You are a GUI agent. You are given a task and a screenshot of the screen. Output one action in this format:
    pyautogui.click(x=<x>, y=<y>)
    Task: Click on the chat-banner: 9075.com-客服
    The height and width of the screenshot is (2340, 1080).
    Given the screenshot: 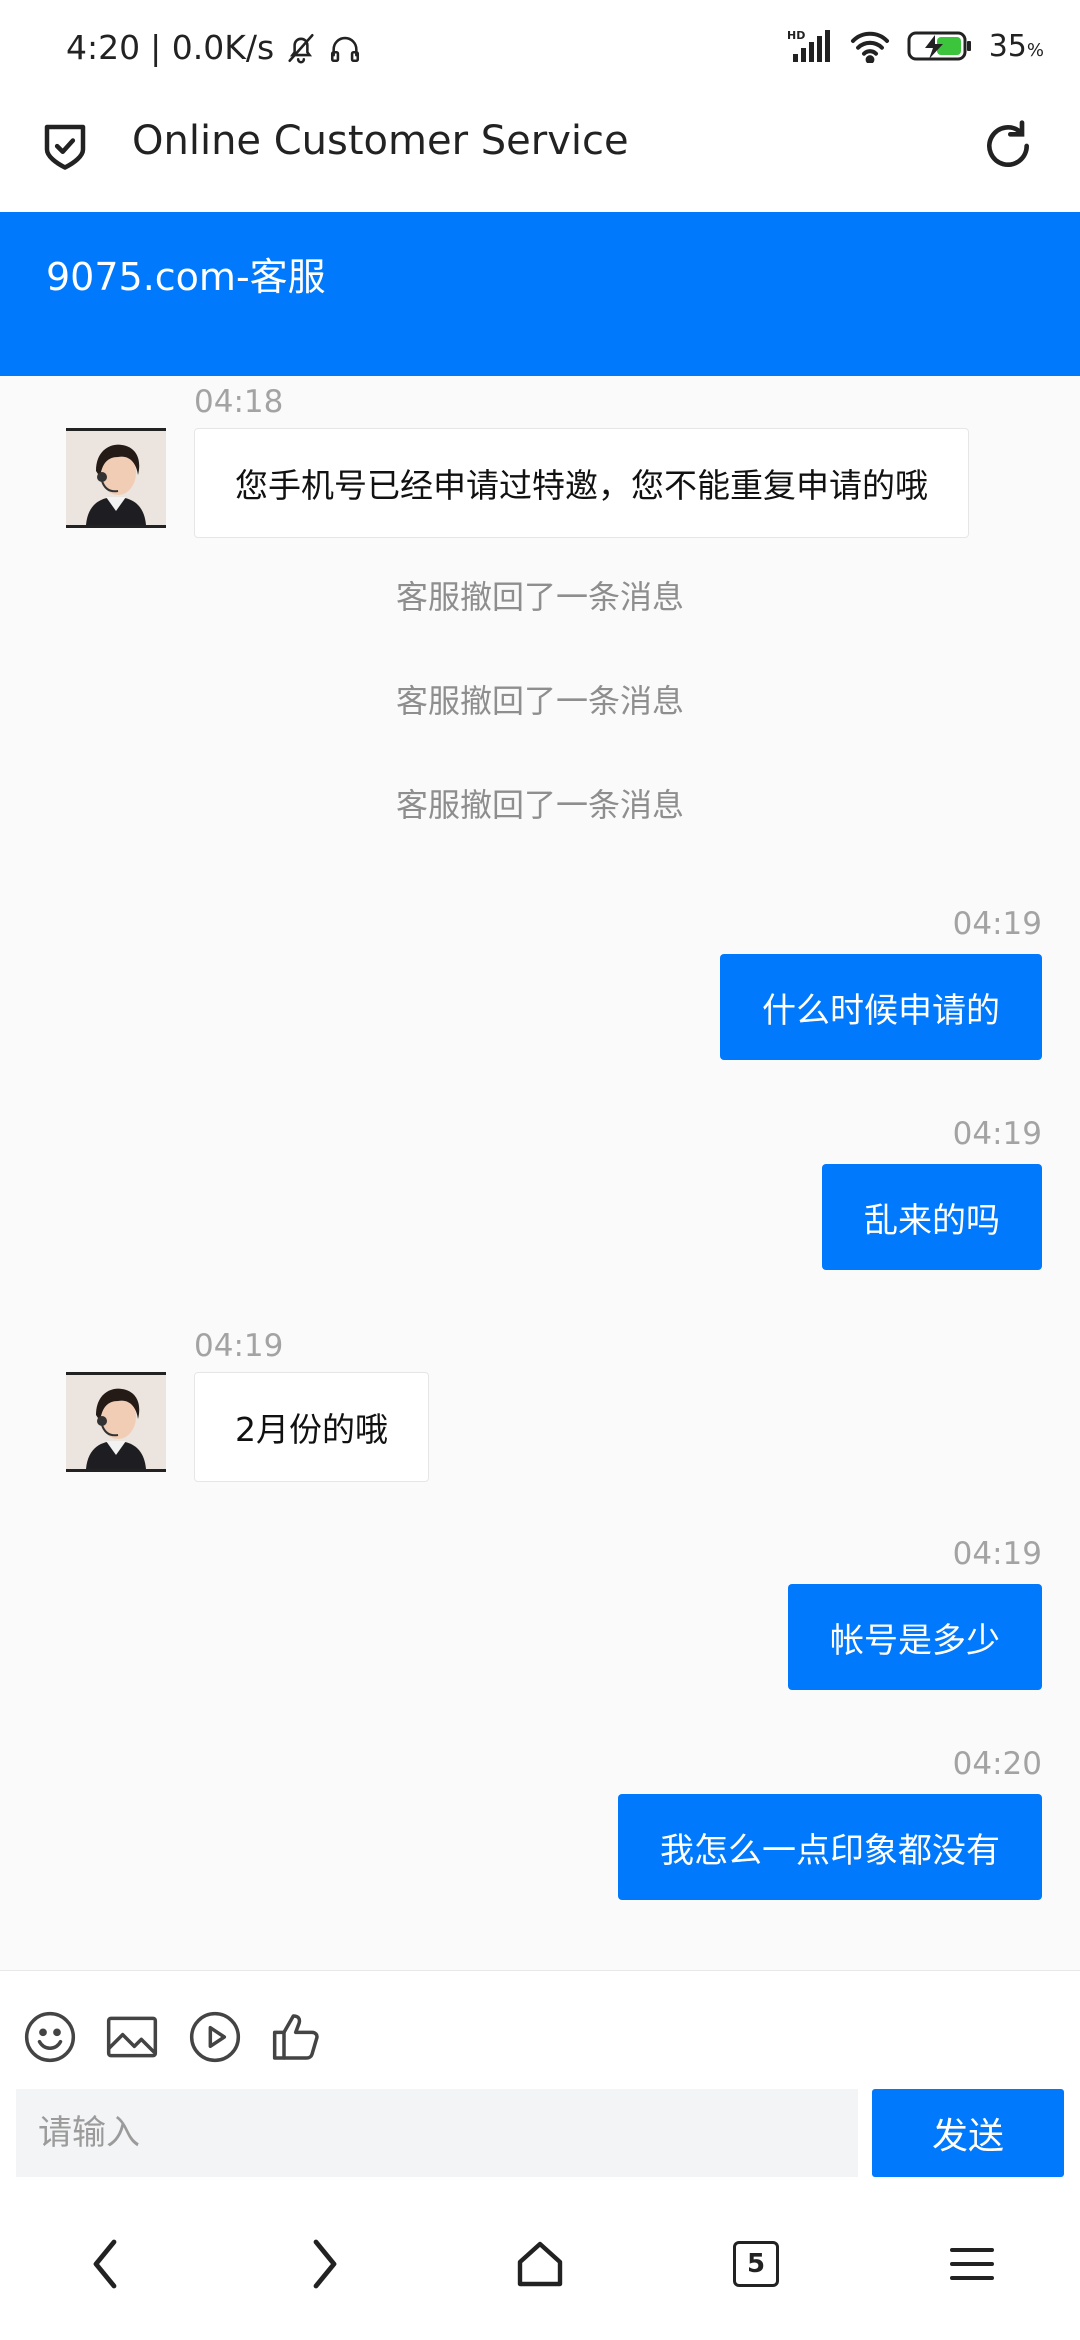 What is the action you would take?
    pyautogui.click(x=540, y=294)
    